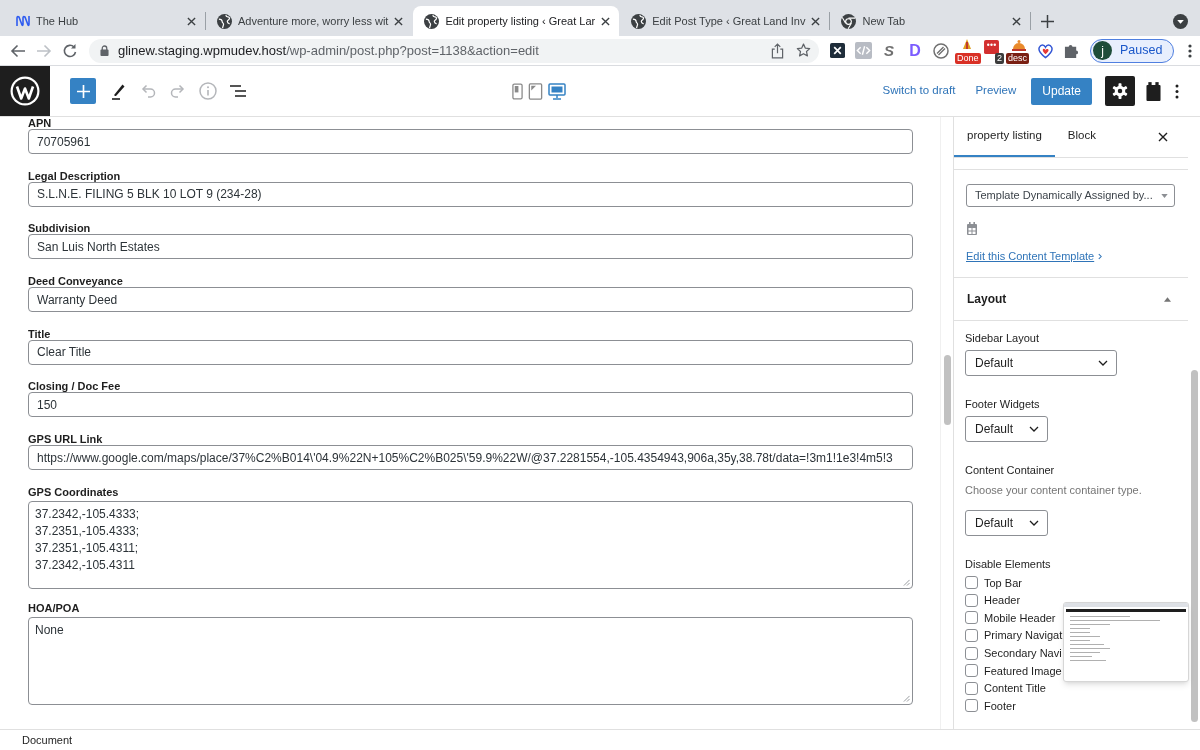 The image size is (1200, 750). I want to click on help-text: Choose your content container type., so click(1053, 490).